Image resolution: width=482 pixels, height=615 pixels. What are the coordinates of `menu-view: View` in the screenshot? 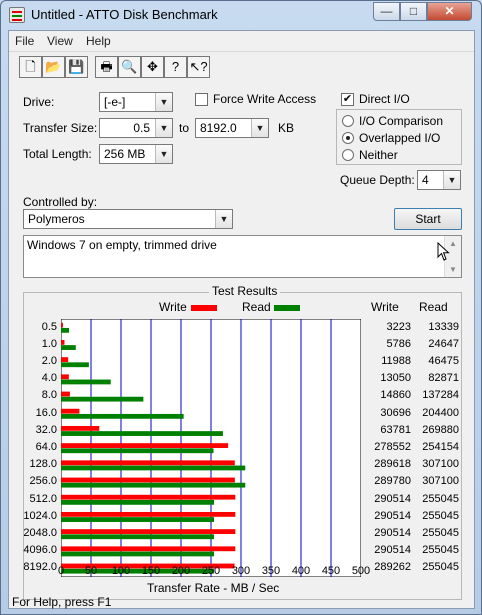 It's located at (60, 41).